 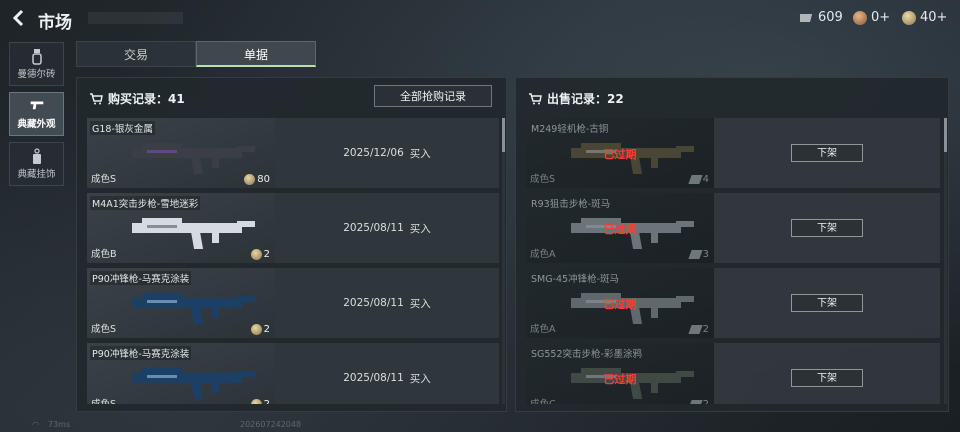 I want to click on sidebar-item-collection-pendants: 典藏挂饰, so click(x=36, y=164).